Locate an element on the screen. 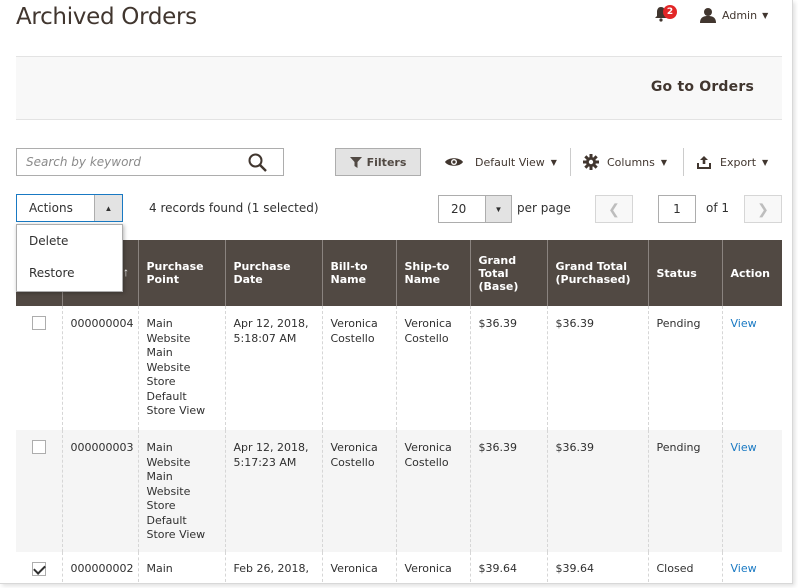 The height and width of the screenshot is (588, 798). notifications-button: 2 is located at coordinates (667, 14).